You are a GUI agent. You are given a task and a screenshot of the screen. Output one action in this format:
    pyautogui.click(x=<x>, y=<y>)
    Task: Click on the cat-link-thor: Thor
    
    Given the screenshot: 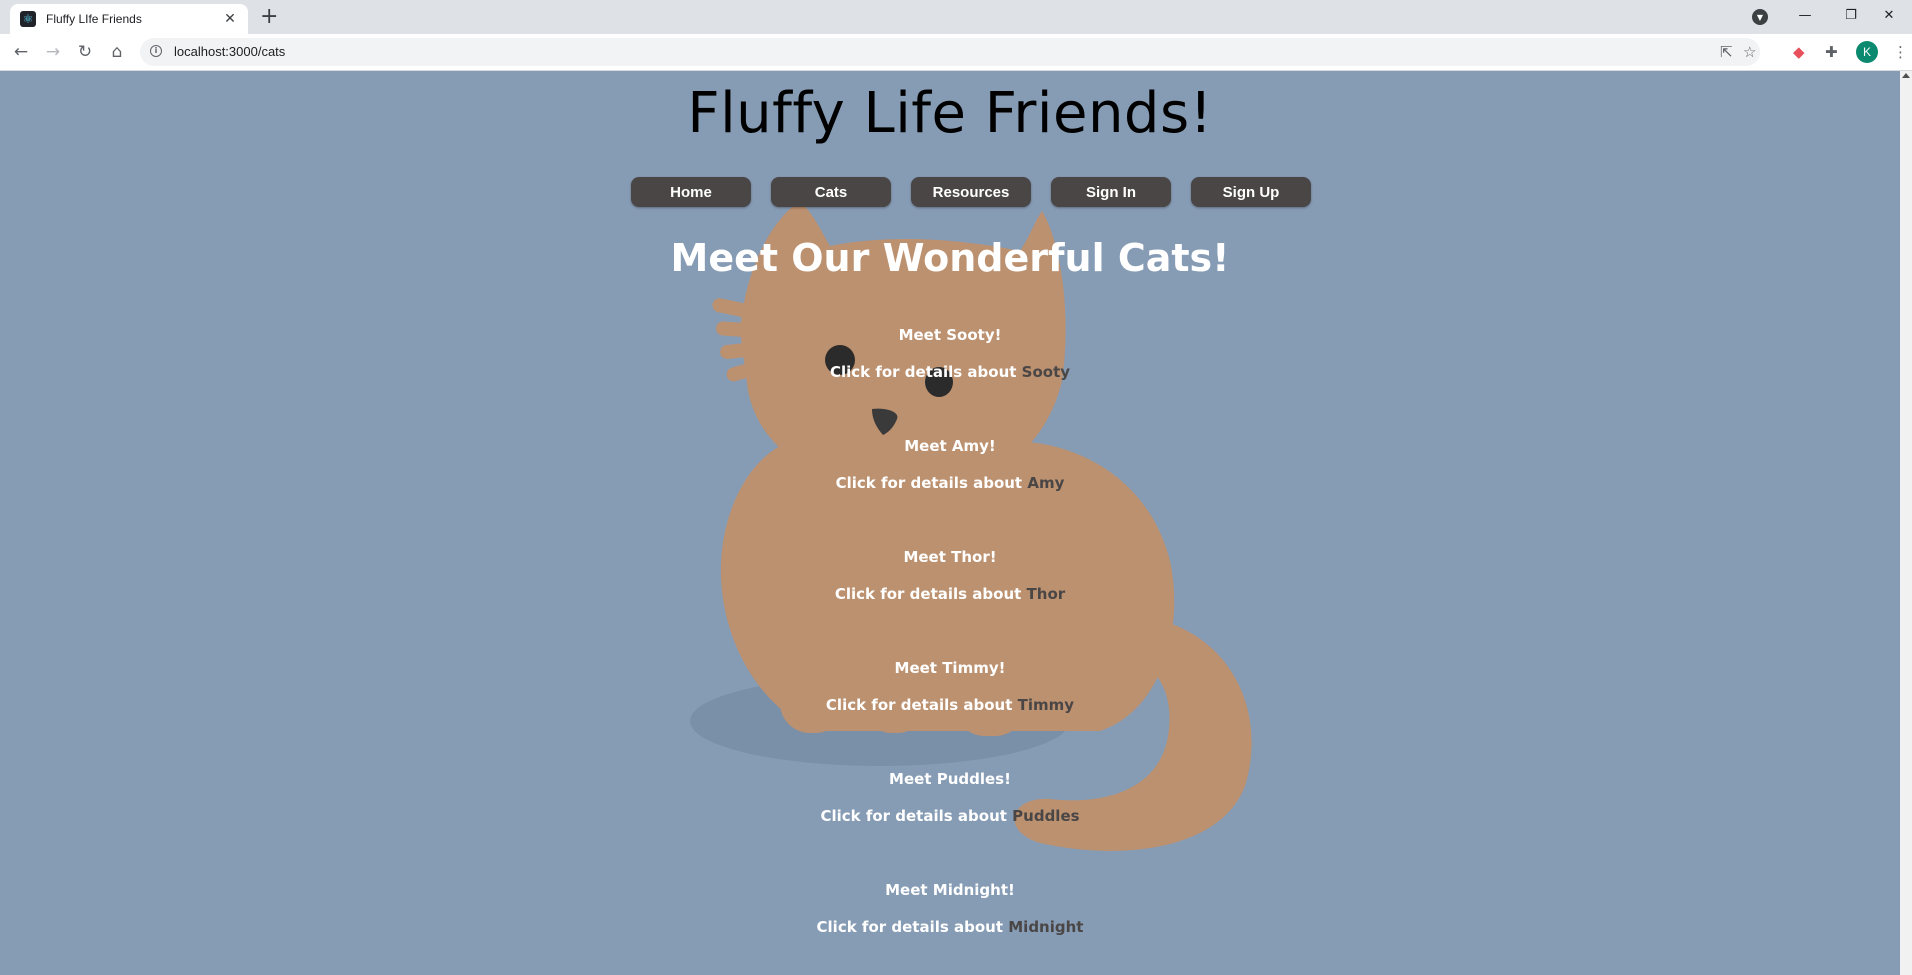 What is the action you would take?
    pyautogui.click(x=1046, y=594)
    